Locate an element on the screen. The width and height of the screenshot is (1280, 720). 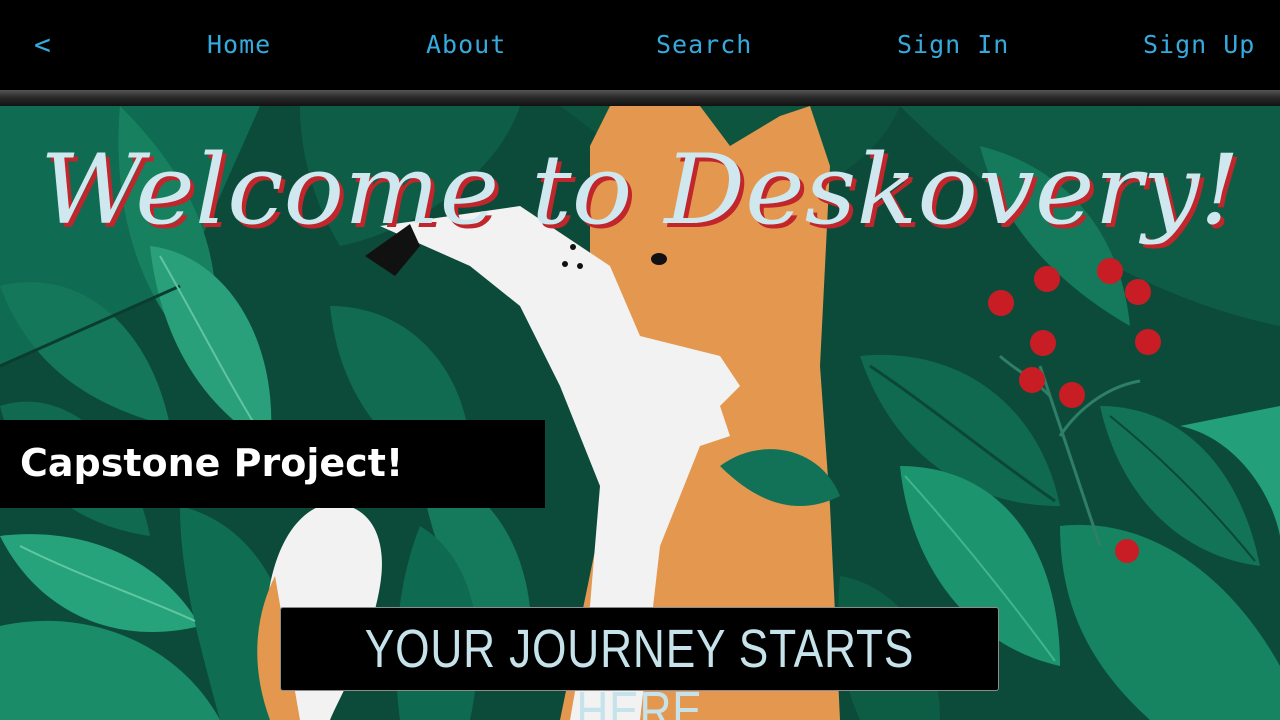
nav-search-link: Search is located at coordinates (704, 44).